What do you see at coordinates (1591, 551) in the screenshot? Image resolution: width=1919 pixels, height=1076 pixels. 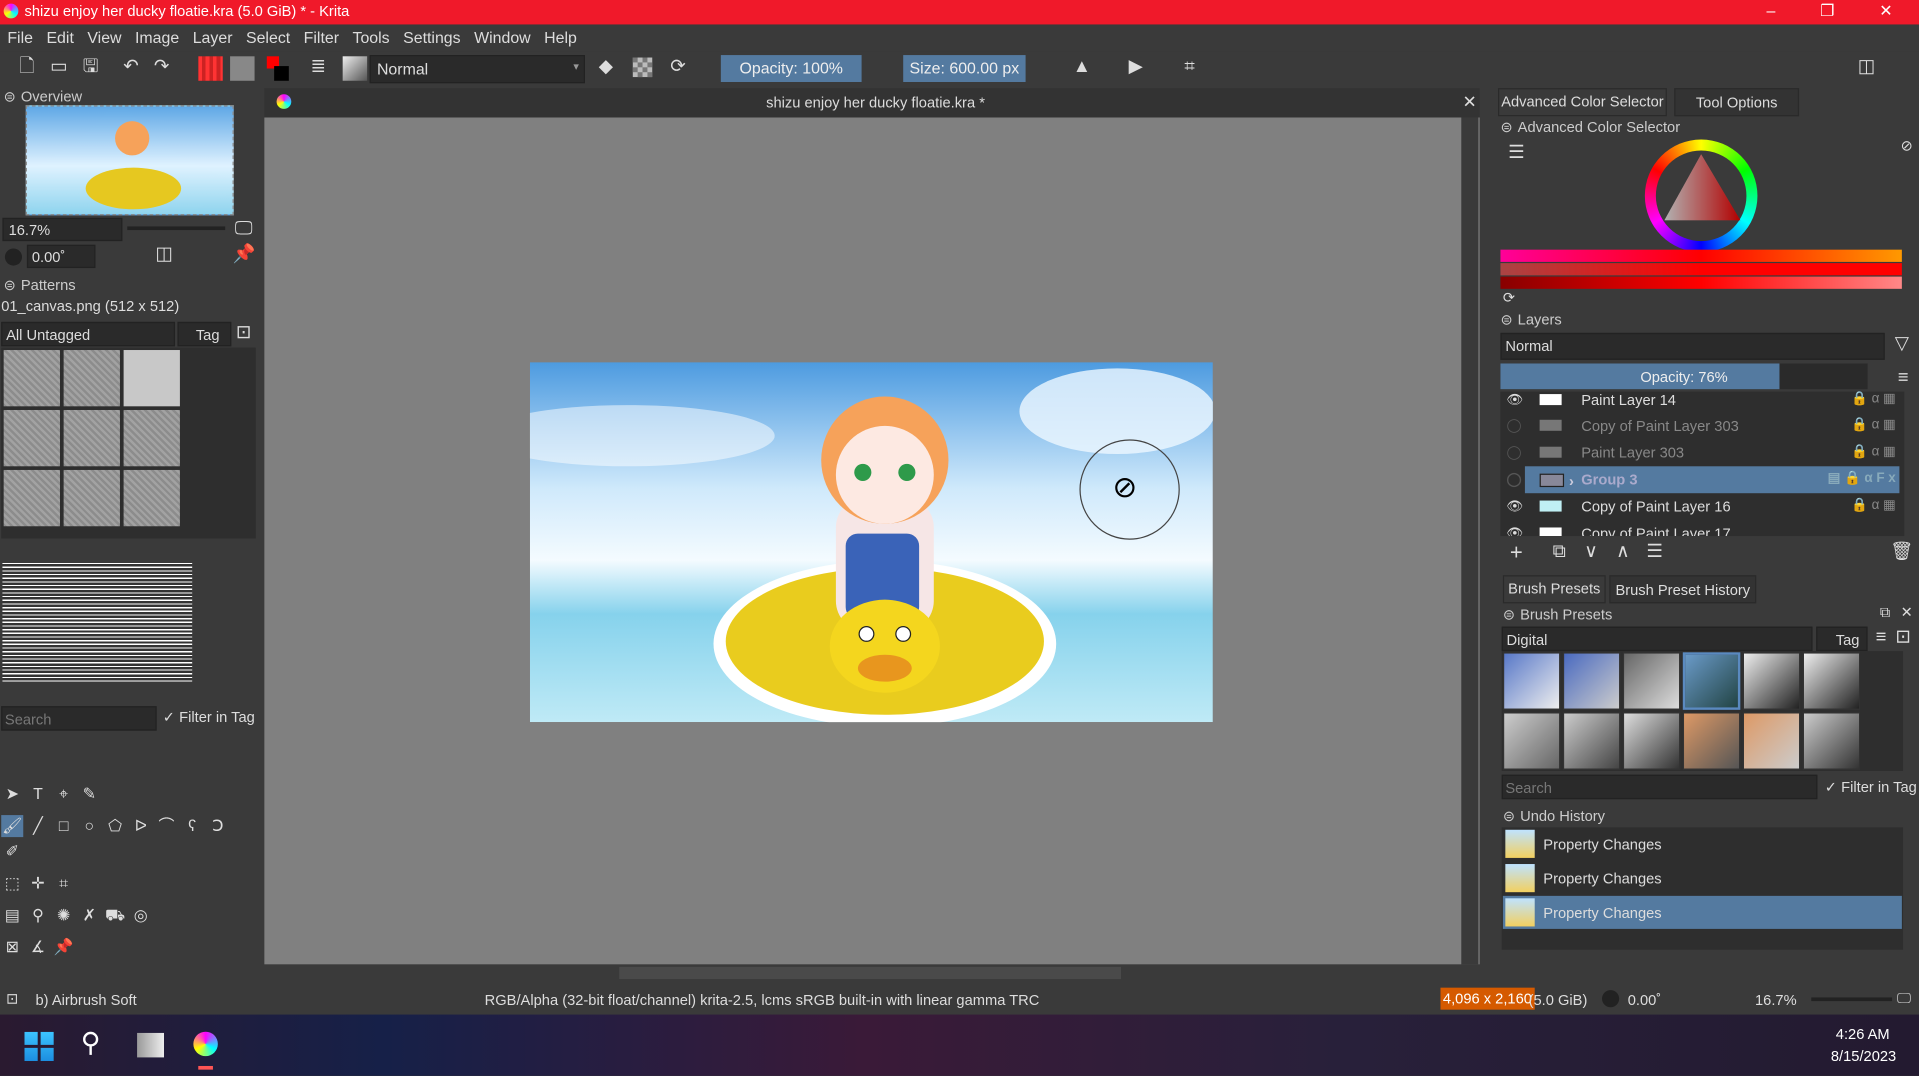 I see `move-layer-down-icon: ∨` at bounding box center [1591, 551].